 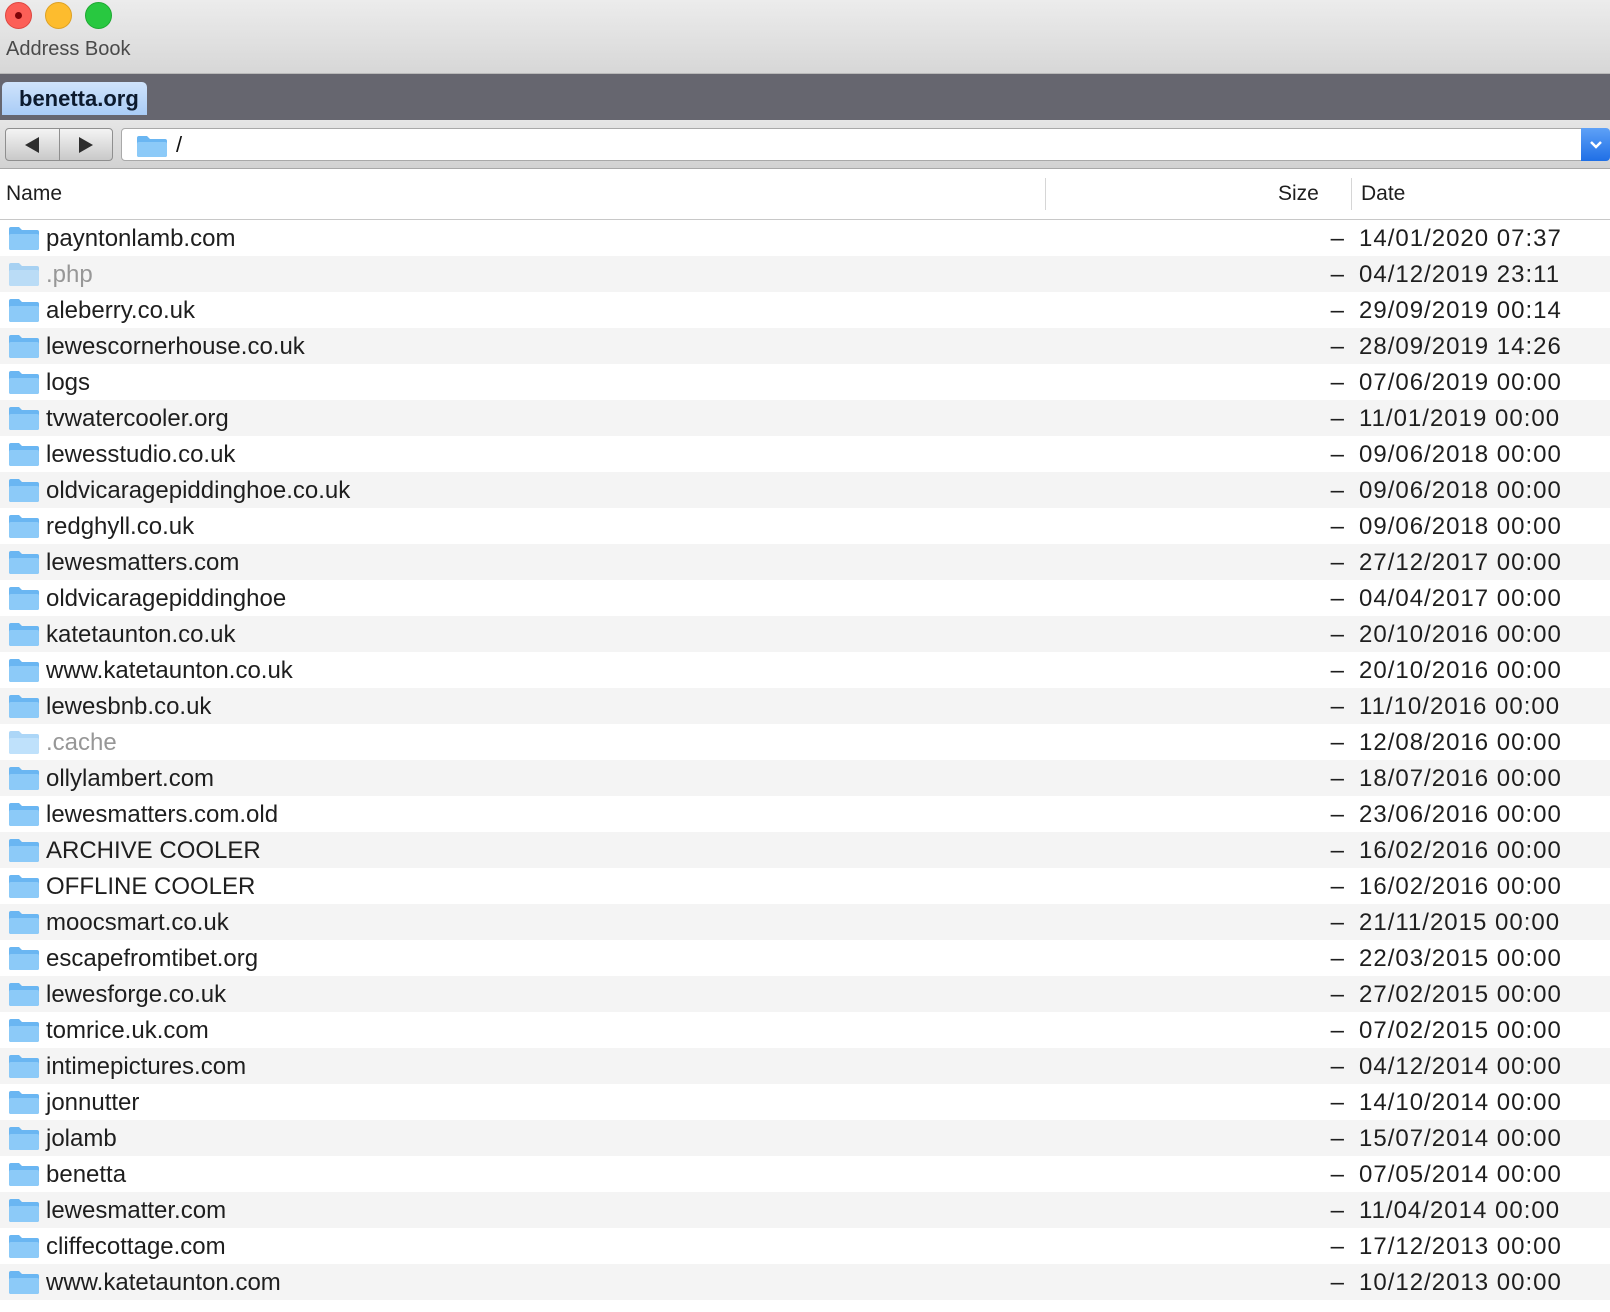 I want to click on file-name: jolamb, so click(x=81, y=1138).